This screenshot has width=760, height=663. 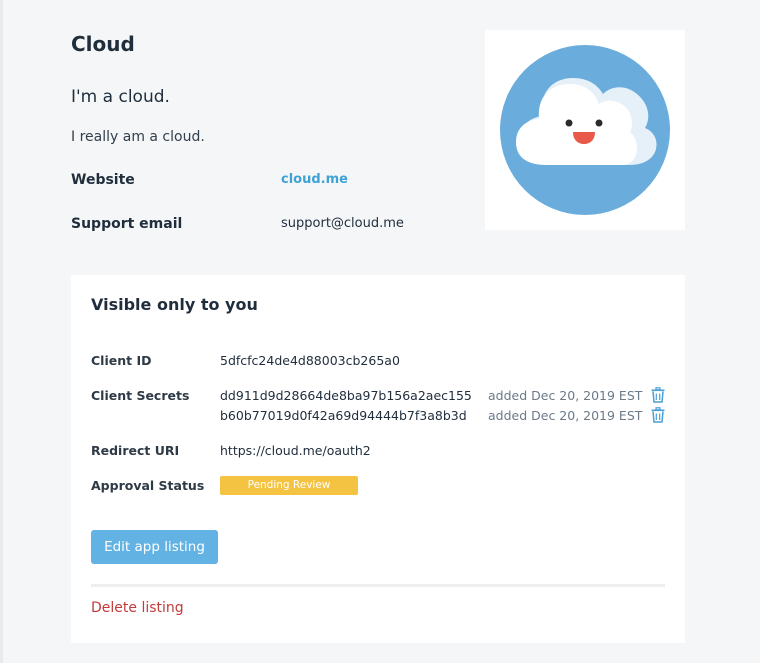 I want to click on app-description: I really am a cloud., so click(x=138, y=137).